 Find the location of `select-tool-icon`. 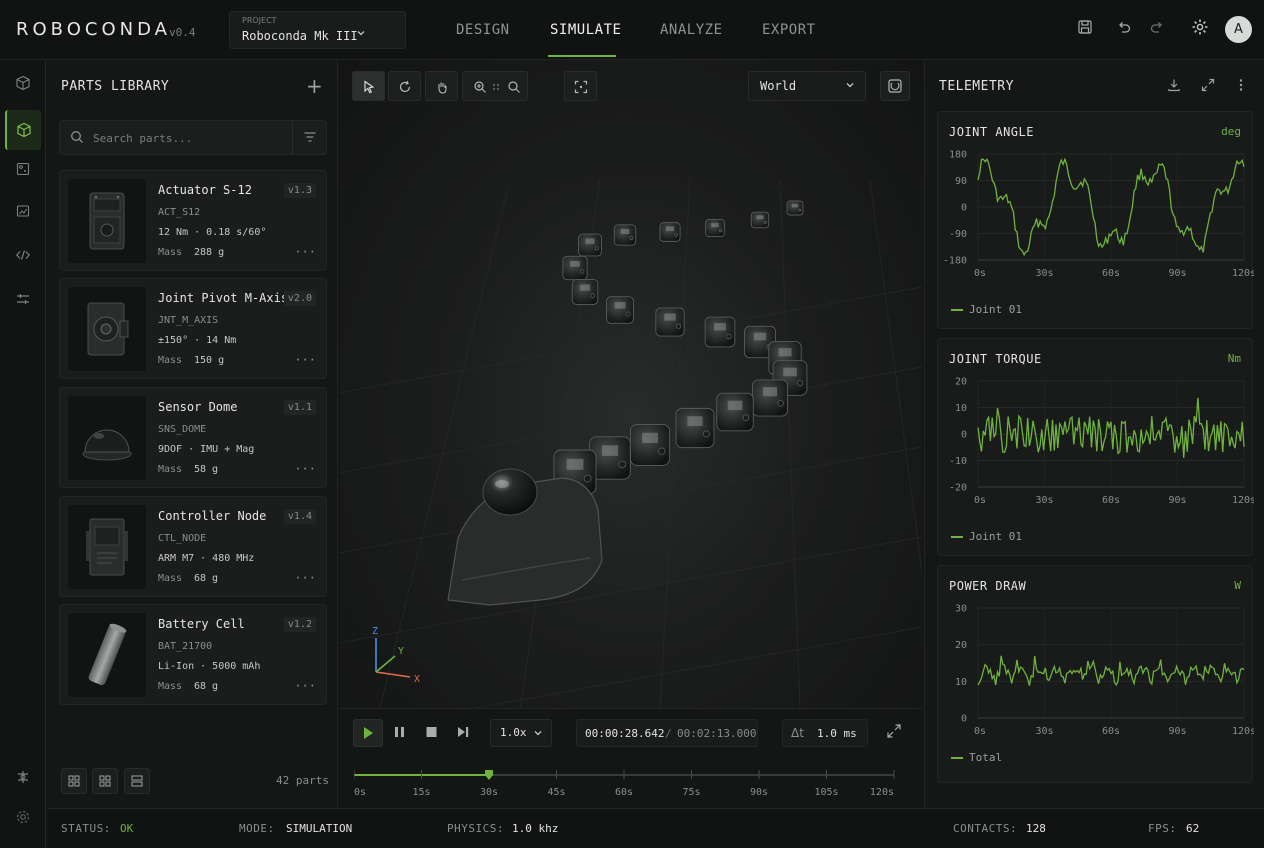

select-tool-icon is located at coordinates (368, 86).